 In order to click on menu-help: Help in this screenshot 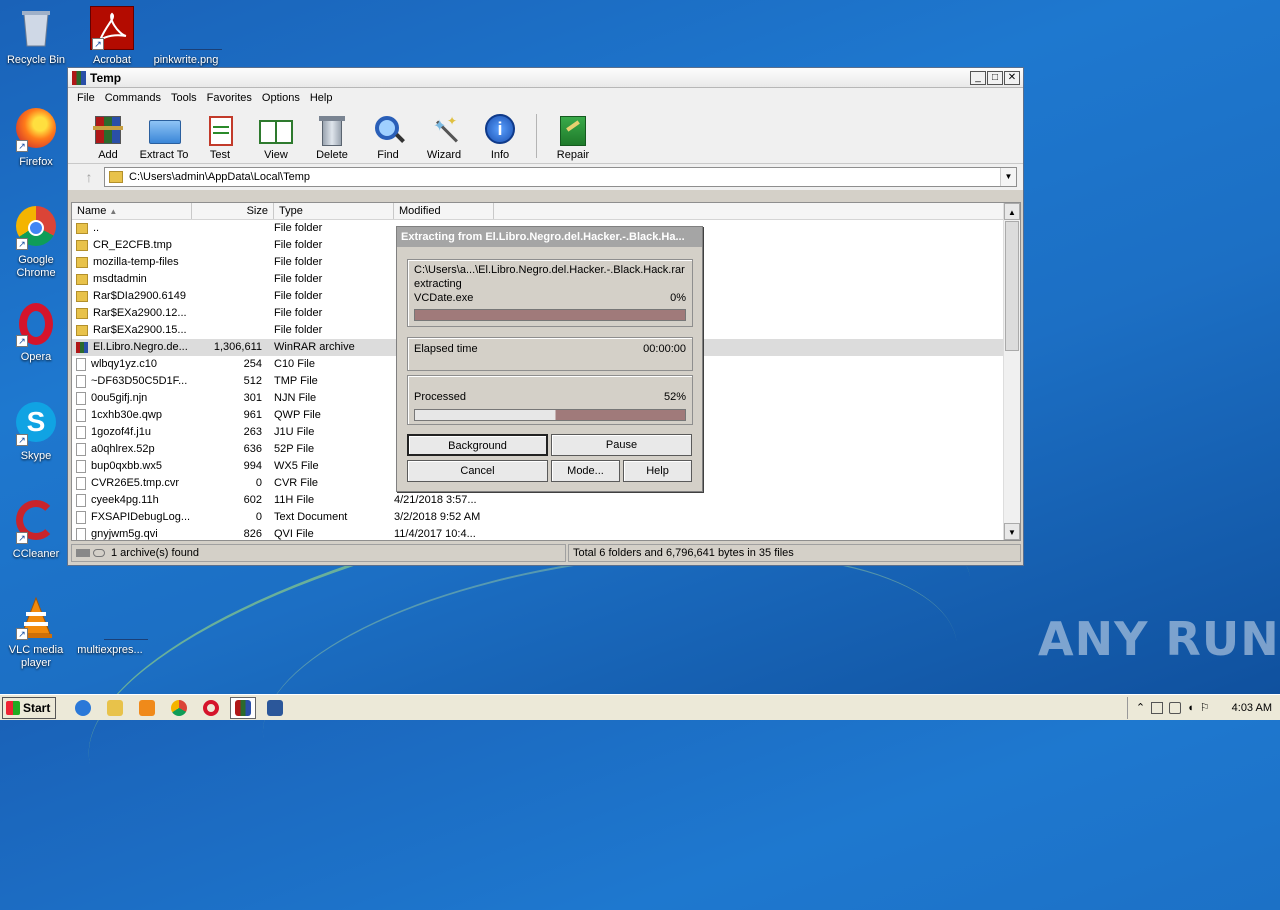, I will do `click(321, 98)`.